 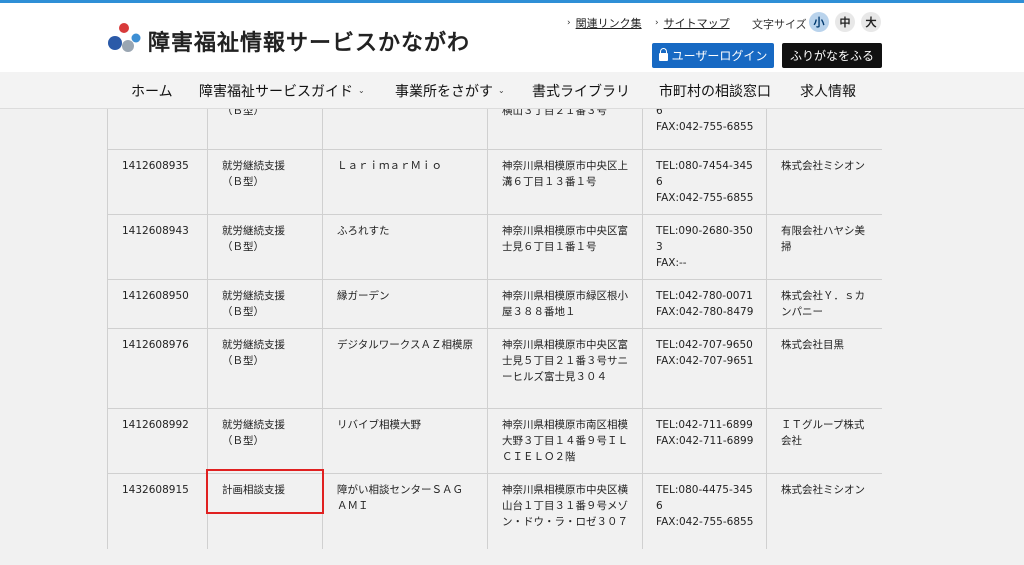 I want to click on user-login-button: ユーザーログイン, so click(x=713, y=55).